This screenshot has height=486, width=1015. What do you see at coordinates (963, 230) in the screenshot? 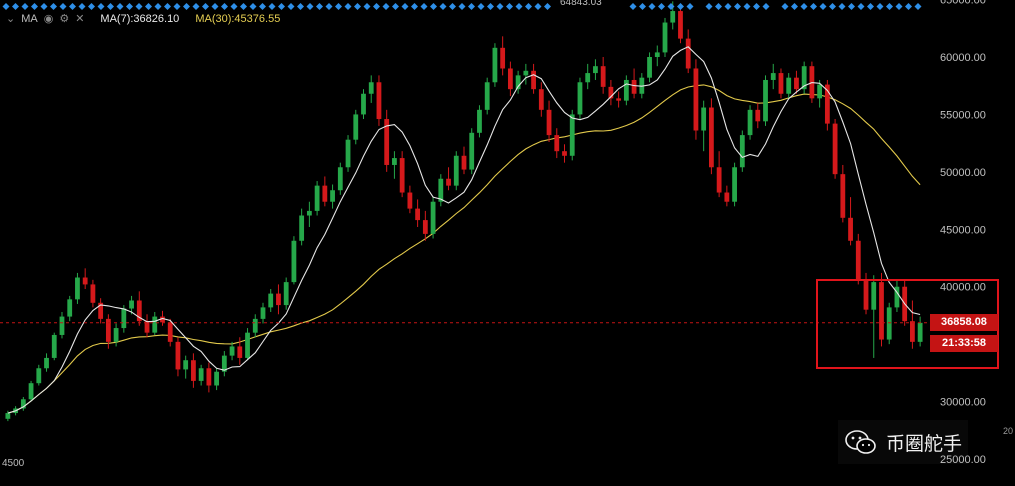
I see `y-tick-label: 45000.00` at bounding box center [963, 230].